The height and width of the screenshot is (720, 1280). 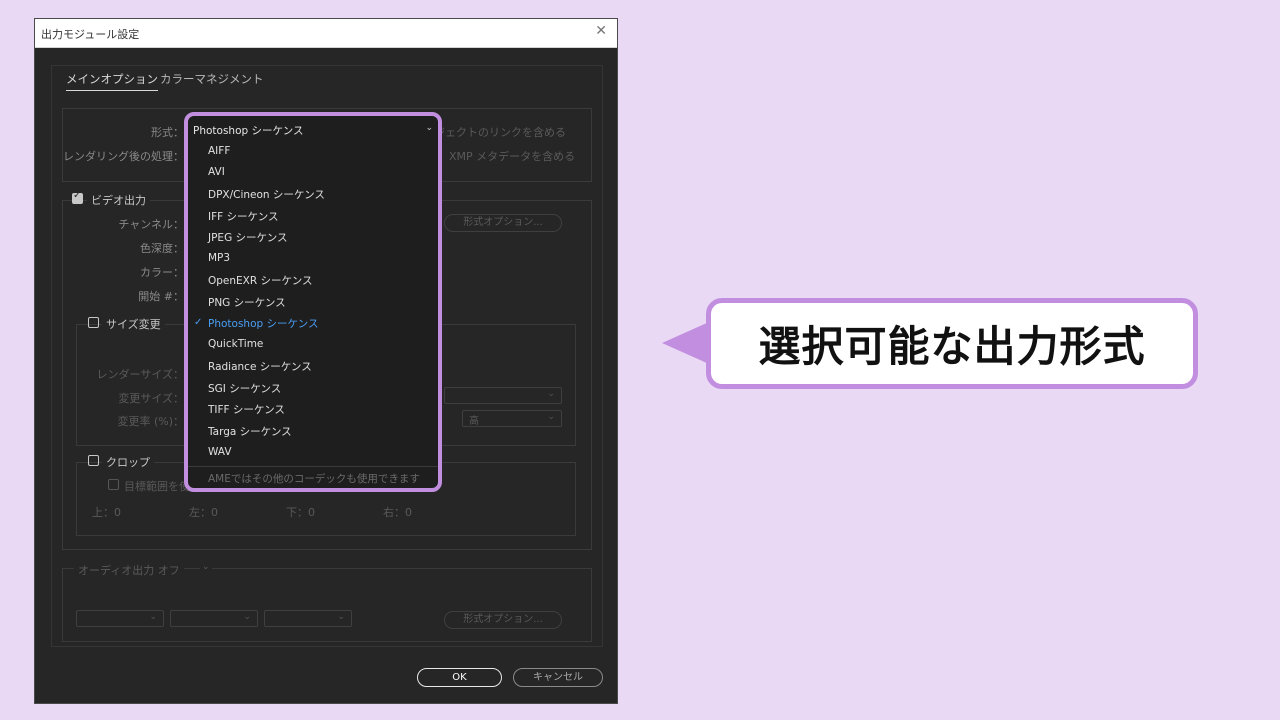 I want to click on resize-quality-value: 高, so click(x=474, y=421).